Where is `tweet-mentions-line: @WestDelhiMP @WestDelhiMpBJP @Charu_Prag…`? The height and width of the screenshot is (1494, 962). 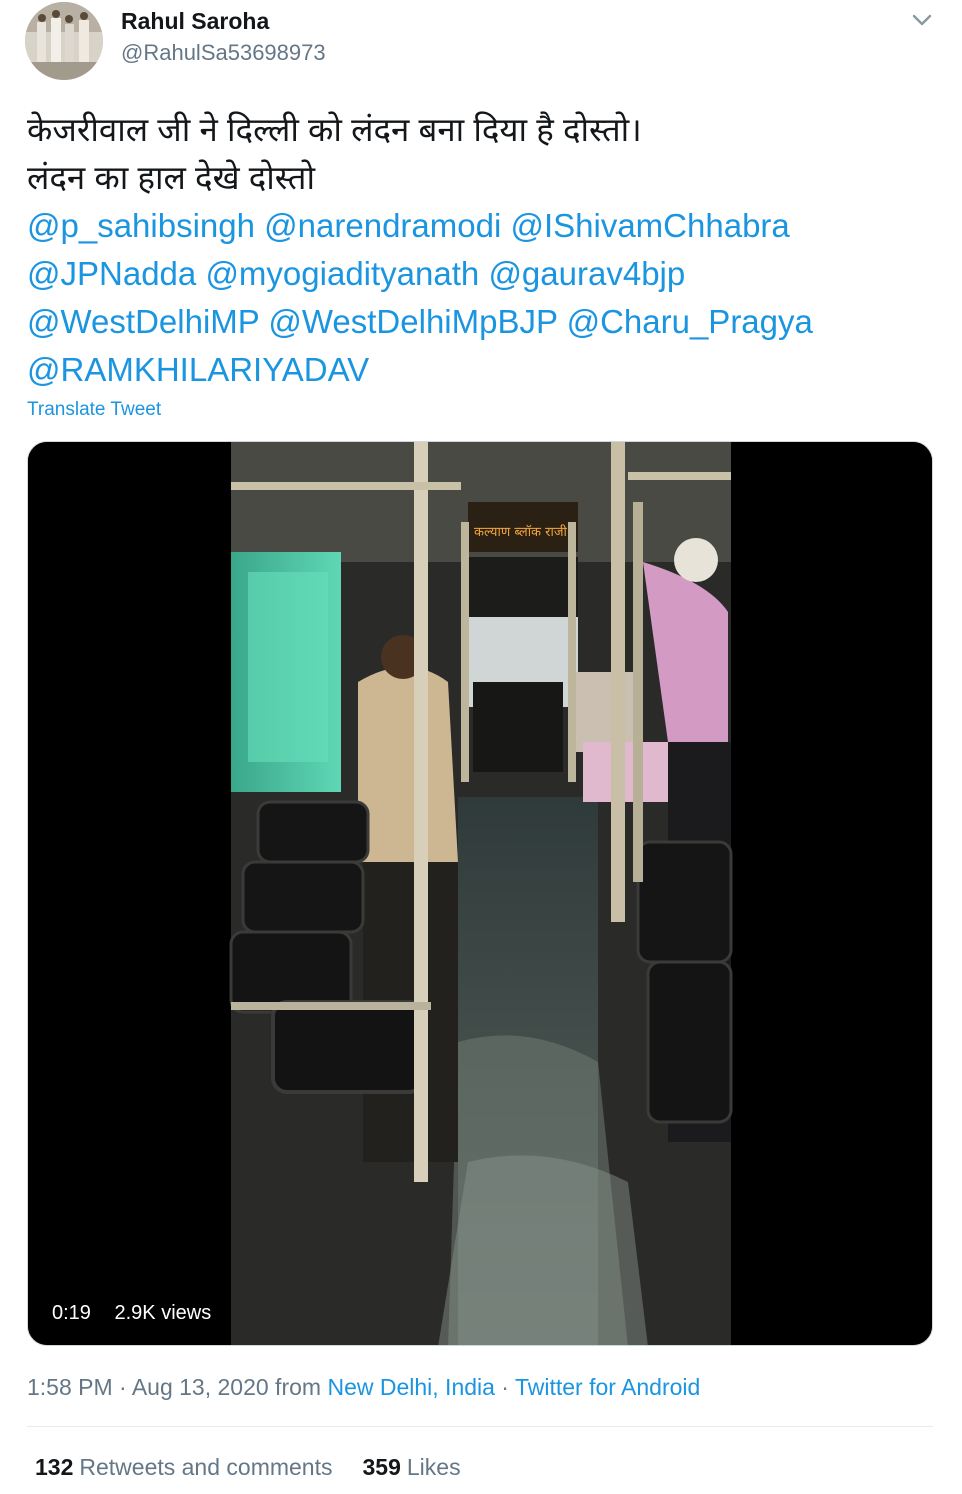
tweet-mentions-line: @WestDelhiMP @WestDelhiMpBJP @Charu_Prag… is located at coordinates (477, 322).